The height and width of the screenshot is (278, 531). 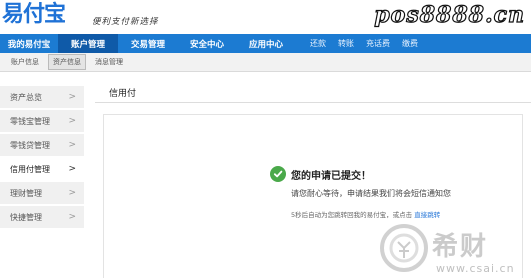 I want to click on nav-link-transfer: 转账, so click(x=346, y=43).